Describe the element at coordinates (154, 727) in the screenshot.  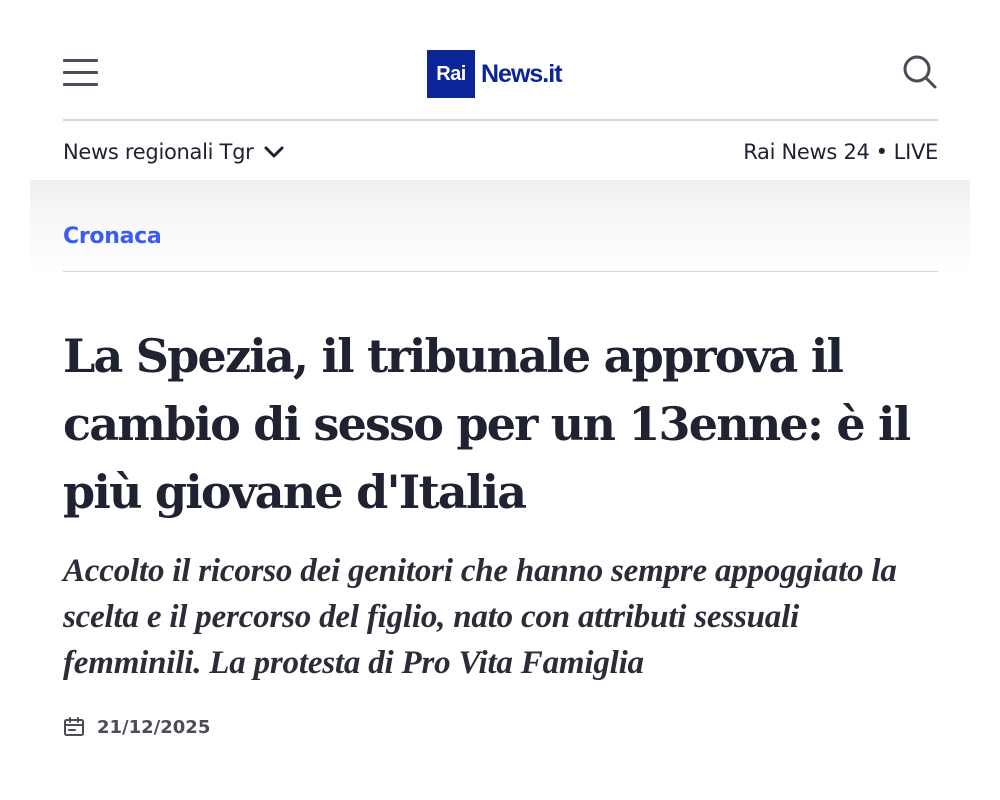
I see `article-date: 21/12/2025` at that location.